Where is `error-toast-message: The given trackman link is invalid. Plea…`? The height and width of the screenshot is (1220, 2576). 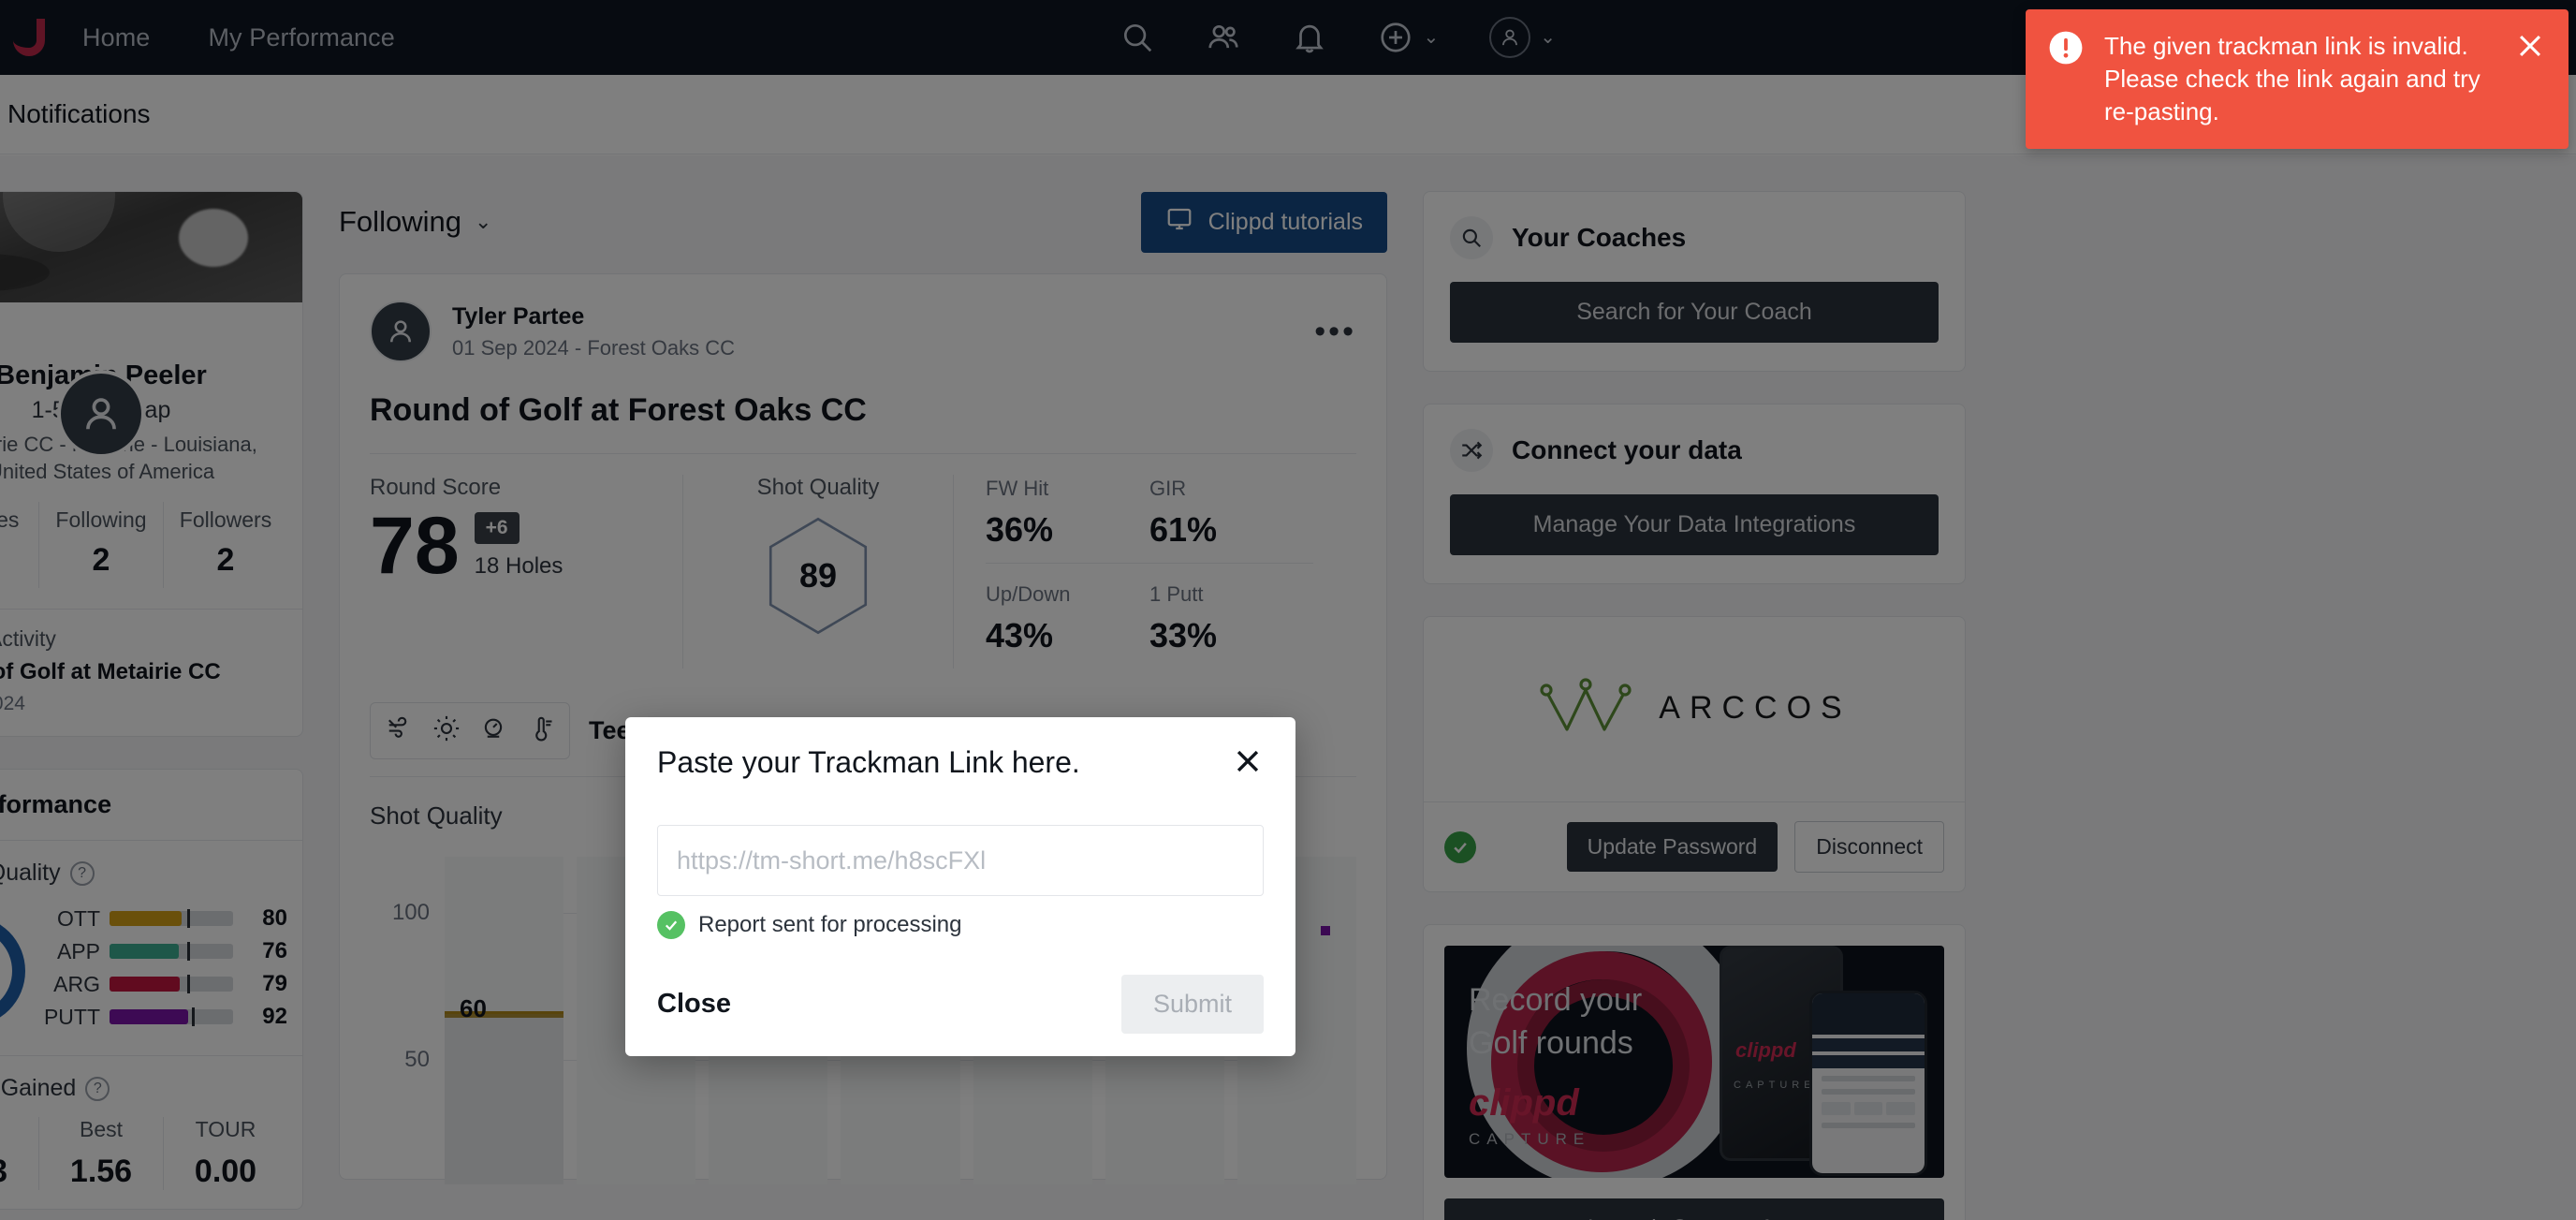 error-toast-message: The given trackman link is invalid. Plea… is located at coordinates (2292, 79).